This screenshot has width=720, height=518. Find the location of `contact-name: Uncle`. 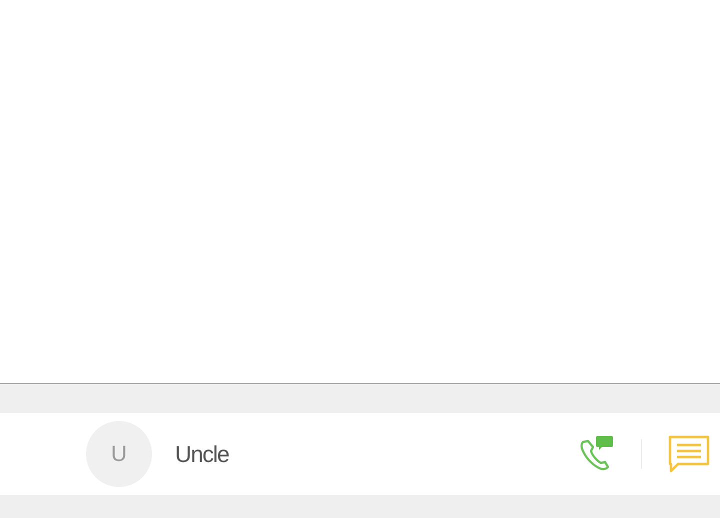

contact-name: Uncle is located at coordinates (202, 454).